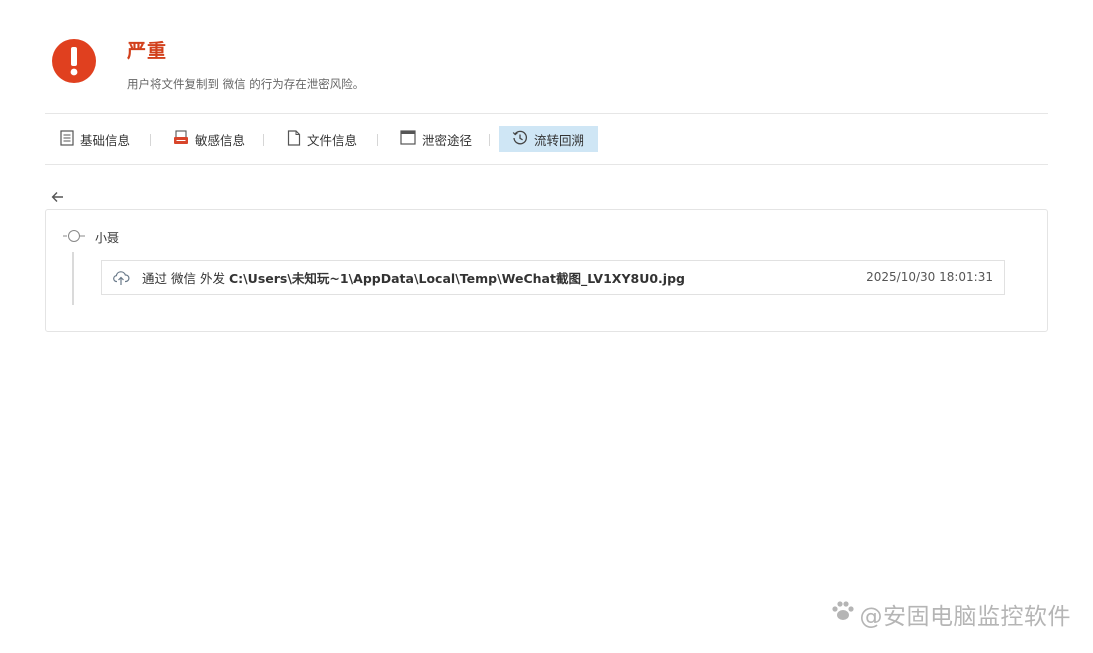 The height and width of the screenshot is (653, 1093). Describe the element at coordinates (58, 197) in the screenshot. I see `back-arrow-icon` at that location.